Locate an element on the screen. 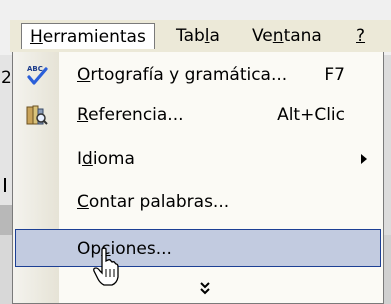 Image resolution: width=391 pixels, height=304 pixels. menu-ventana: Ventana is located at coordinates (287, 36).